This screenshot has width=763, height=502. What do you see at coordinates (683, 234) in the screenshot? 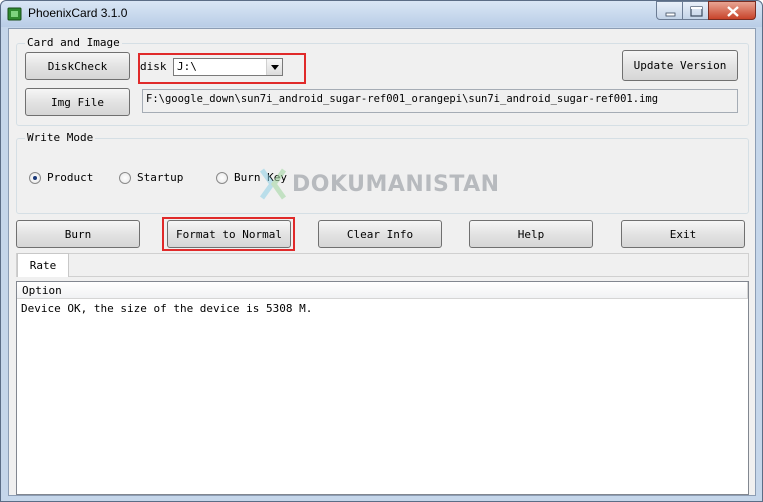
I see `exit-button: Exit` at bounding box center [683, 234].